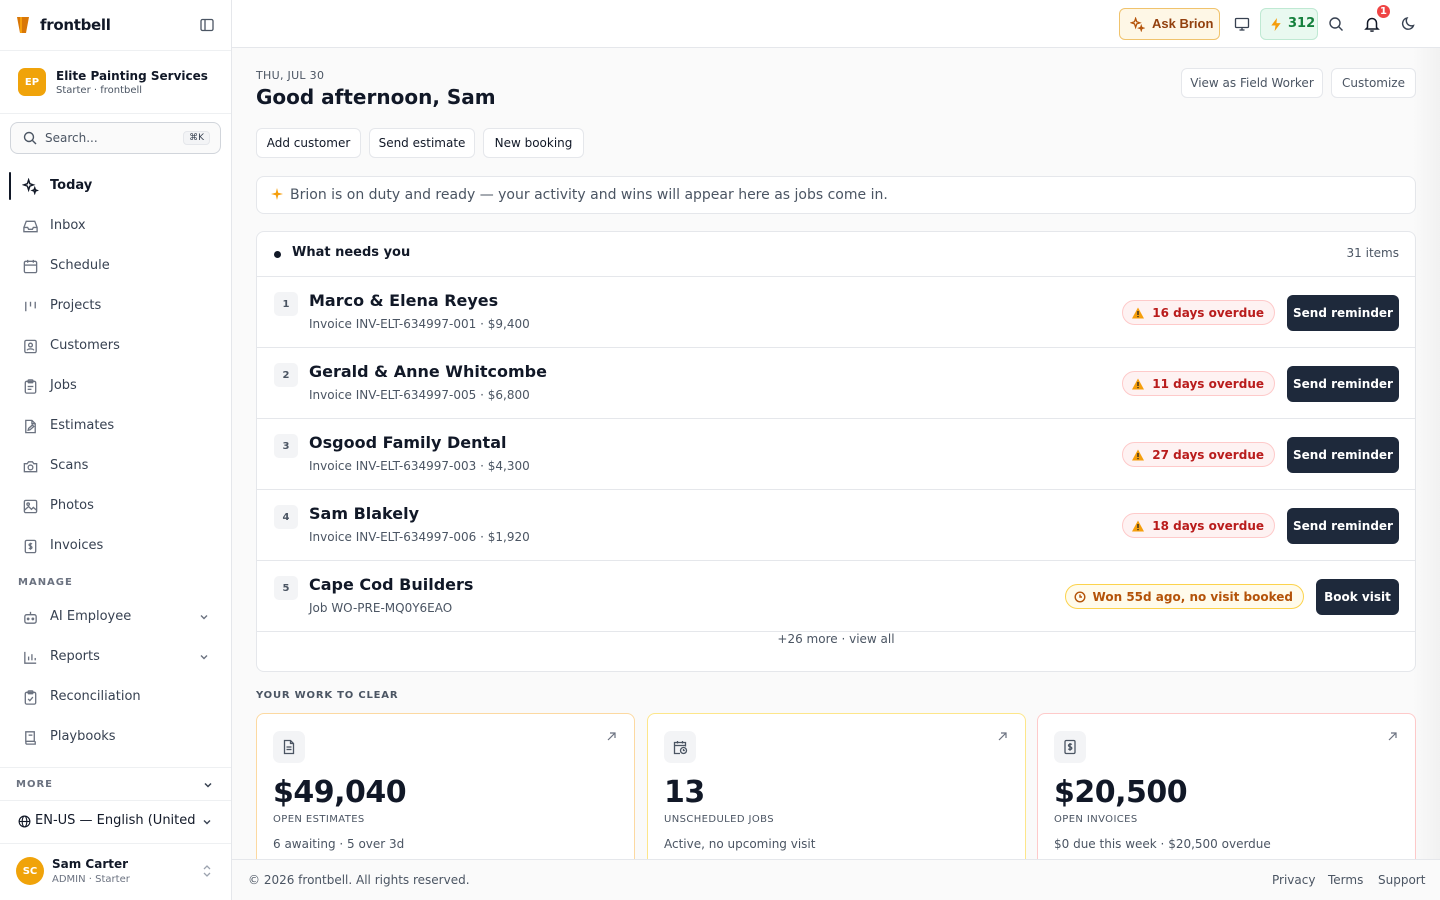  Describe the element at coordinates (115, 226) in the screenshot. I see `sidebar-item-inbox: Inbox` at that location.